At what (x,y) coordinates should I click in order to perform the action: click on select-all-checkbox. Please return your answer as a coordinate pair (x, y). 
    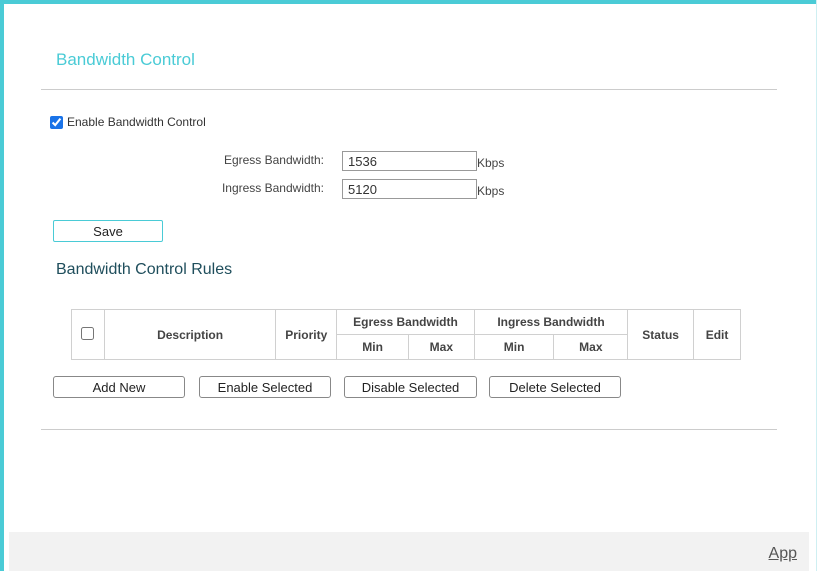
    Looking at the image, I should click on (88, 333).